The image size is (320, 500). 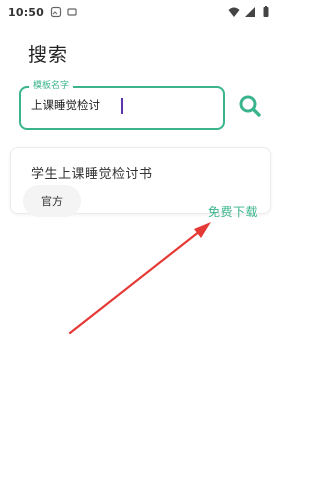 I want to click on signal-icon, so click(x=250, y=12).